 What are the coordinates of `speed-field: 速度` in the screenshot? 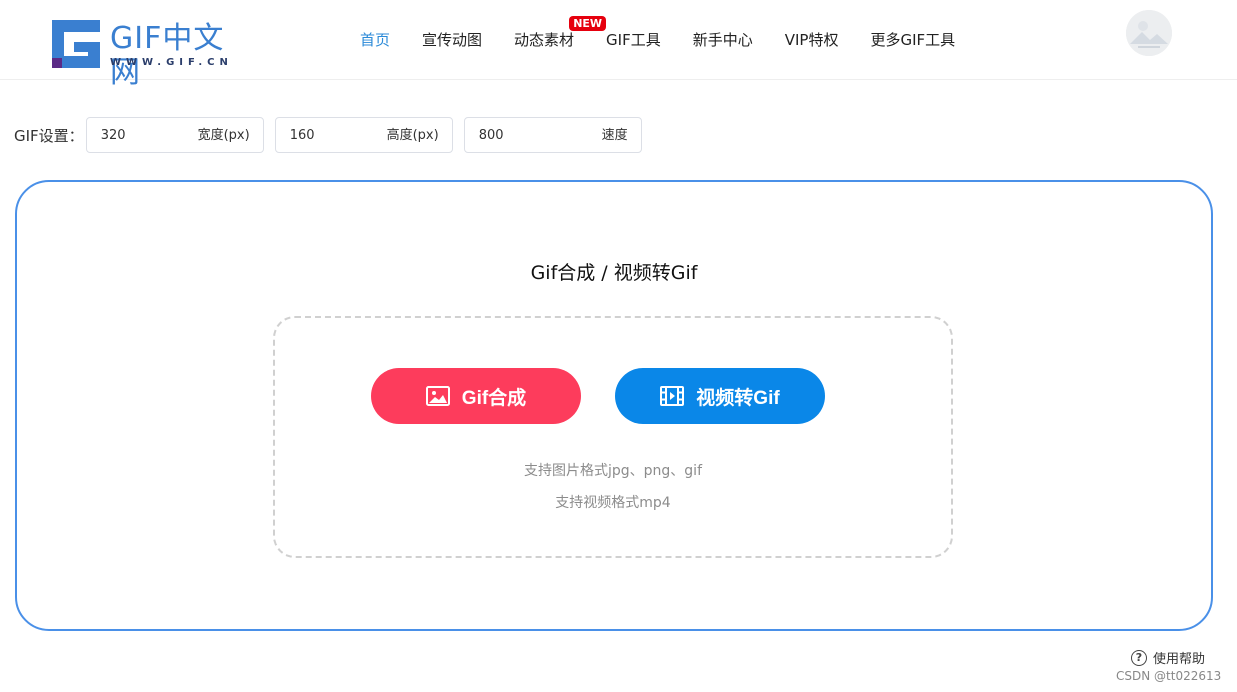 It's located at (552, 135).